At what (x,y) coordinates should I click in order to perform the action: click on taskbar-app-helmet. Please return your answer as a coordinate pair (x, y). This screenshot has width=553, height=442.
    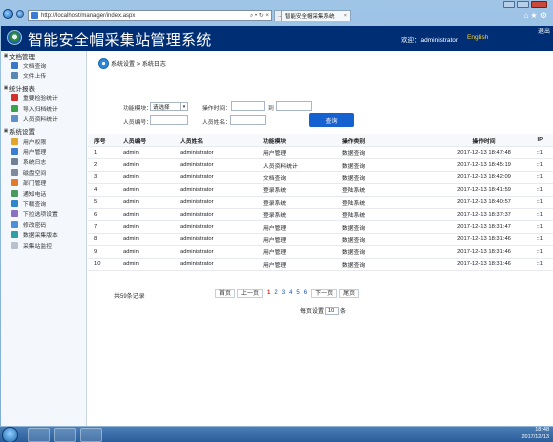
    Looking at the image, I should click on (65, 435).